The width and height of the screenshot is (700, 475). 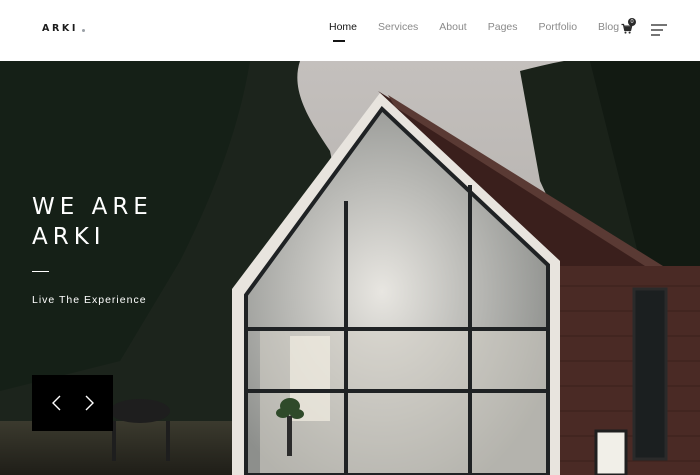 I want to click on nav-item-services: Services, so click(x=398, y=27).